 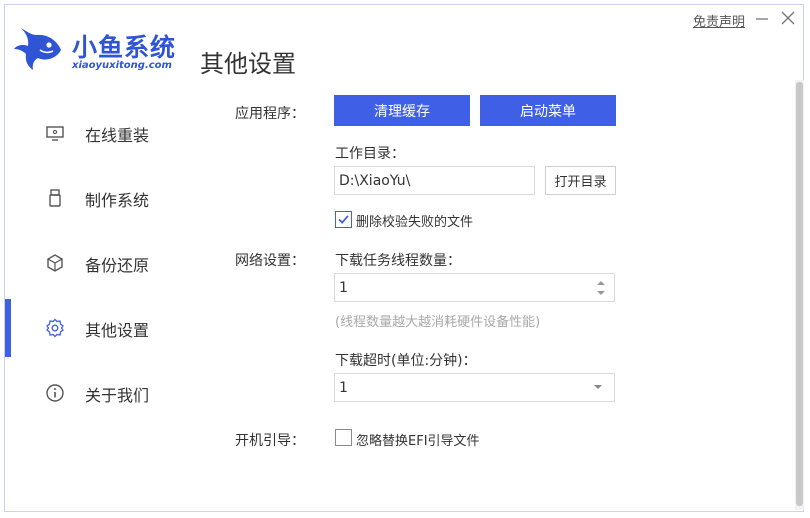 What do you see at coordinates (343, 437) in the screenshot?
I see `ignore-efi-checkbox` at bounding box center [343, 437].